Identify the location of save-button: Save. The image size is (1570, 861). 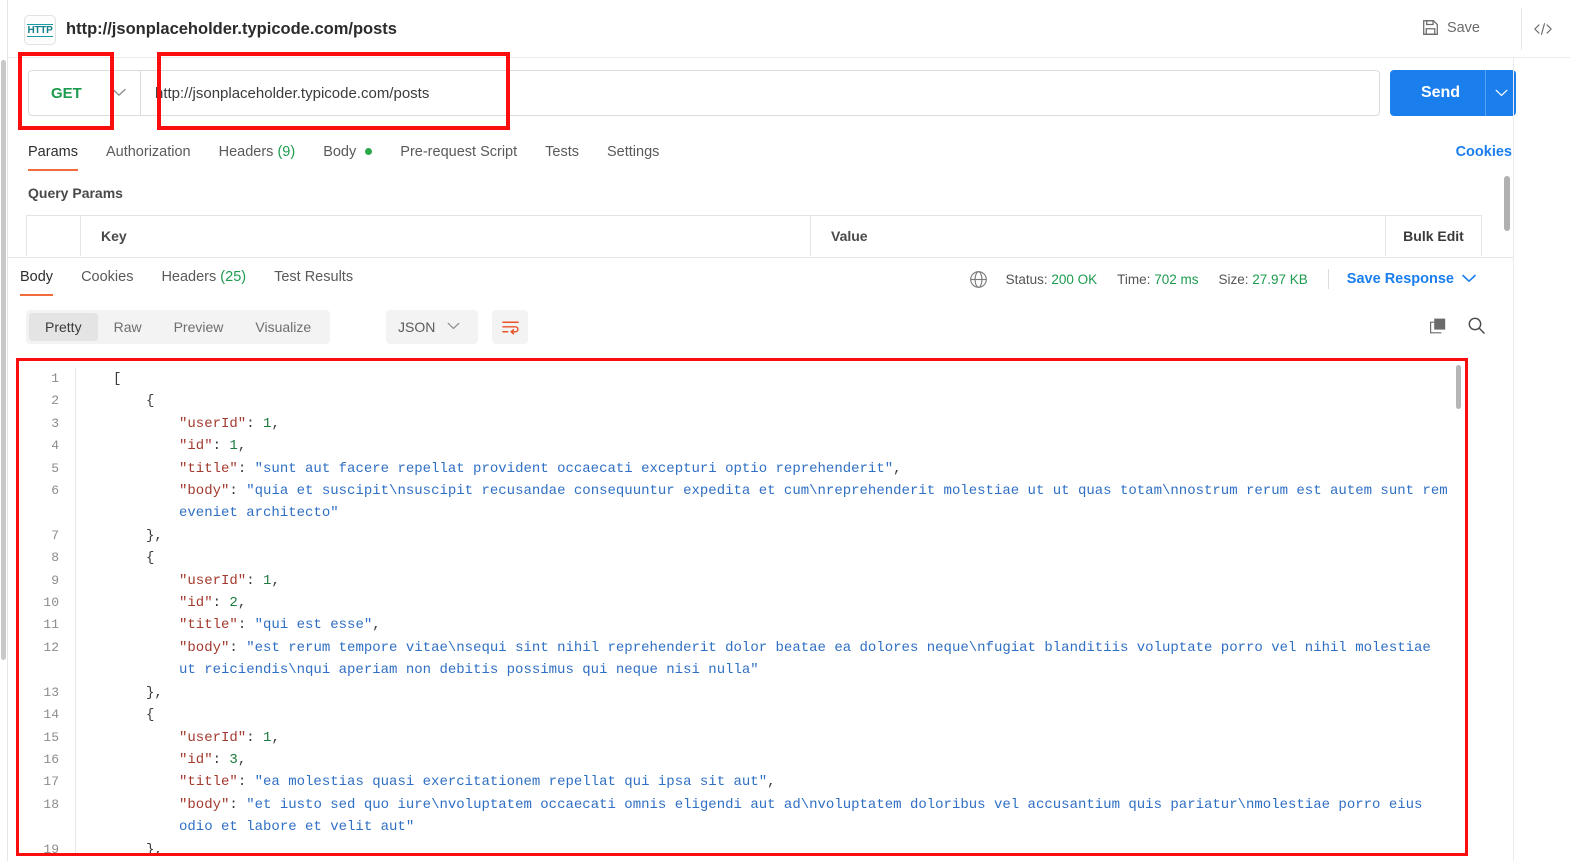
(1451, 27).